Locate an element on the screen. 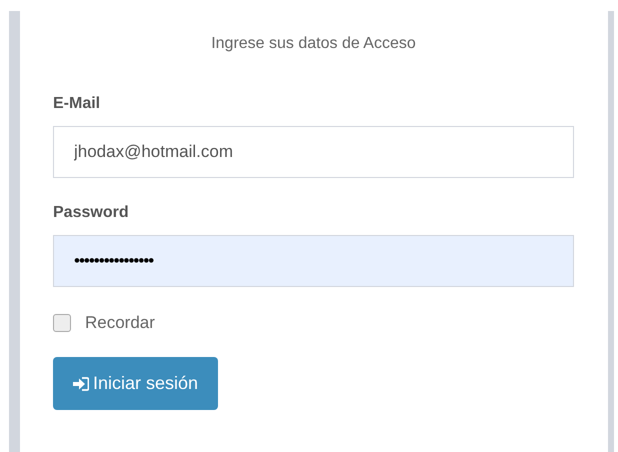 The image size is (618, 452). checkbox is located at coordinates (62, 323).